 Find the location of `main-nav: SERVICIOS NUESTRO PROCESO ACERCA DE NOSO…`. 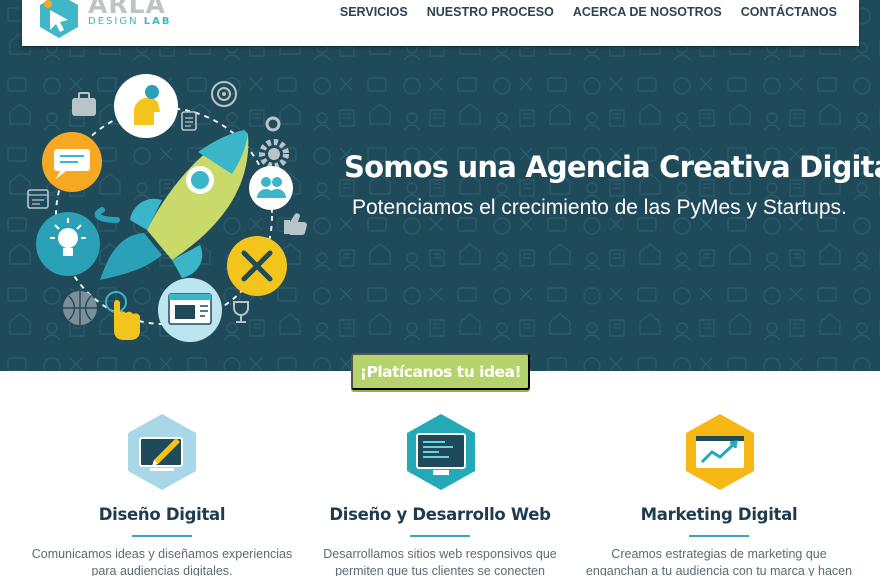

main-nav: SERVICIOS NUESTRO PROCESO ACERCA DE NOSO… is located at coordinates (588, 12).